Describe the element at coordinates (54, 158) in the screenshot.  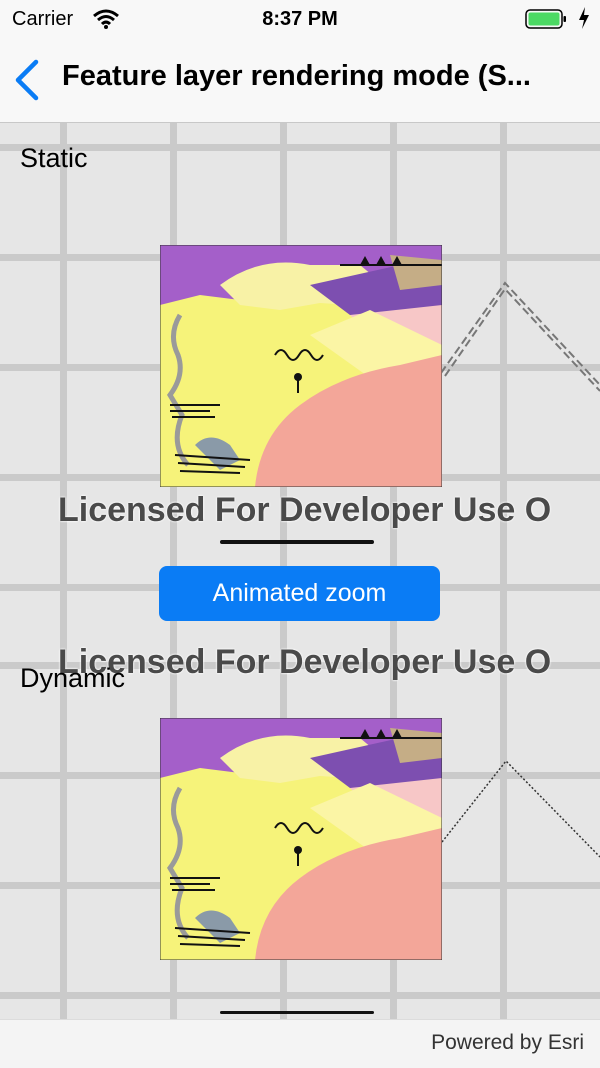
I see `static-map-label: Static` at that location.